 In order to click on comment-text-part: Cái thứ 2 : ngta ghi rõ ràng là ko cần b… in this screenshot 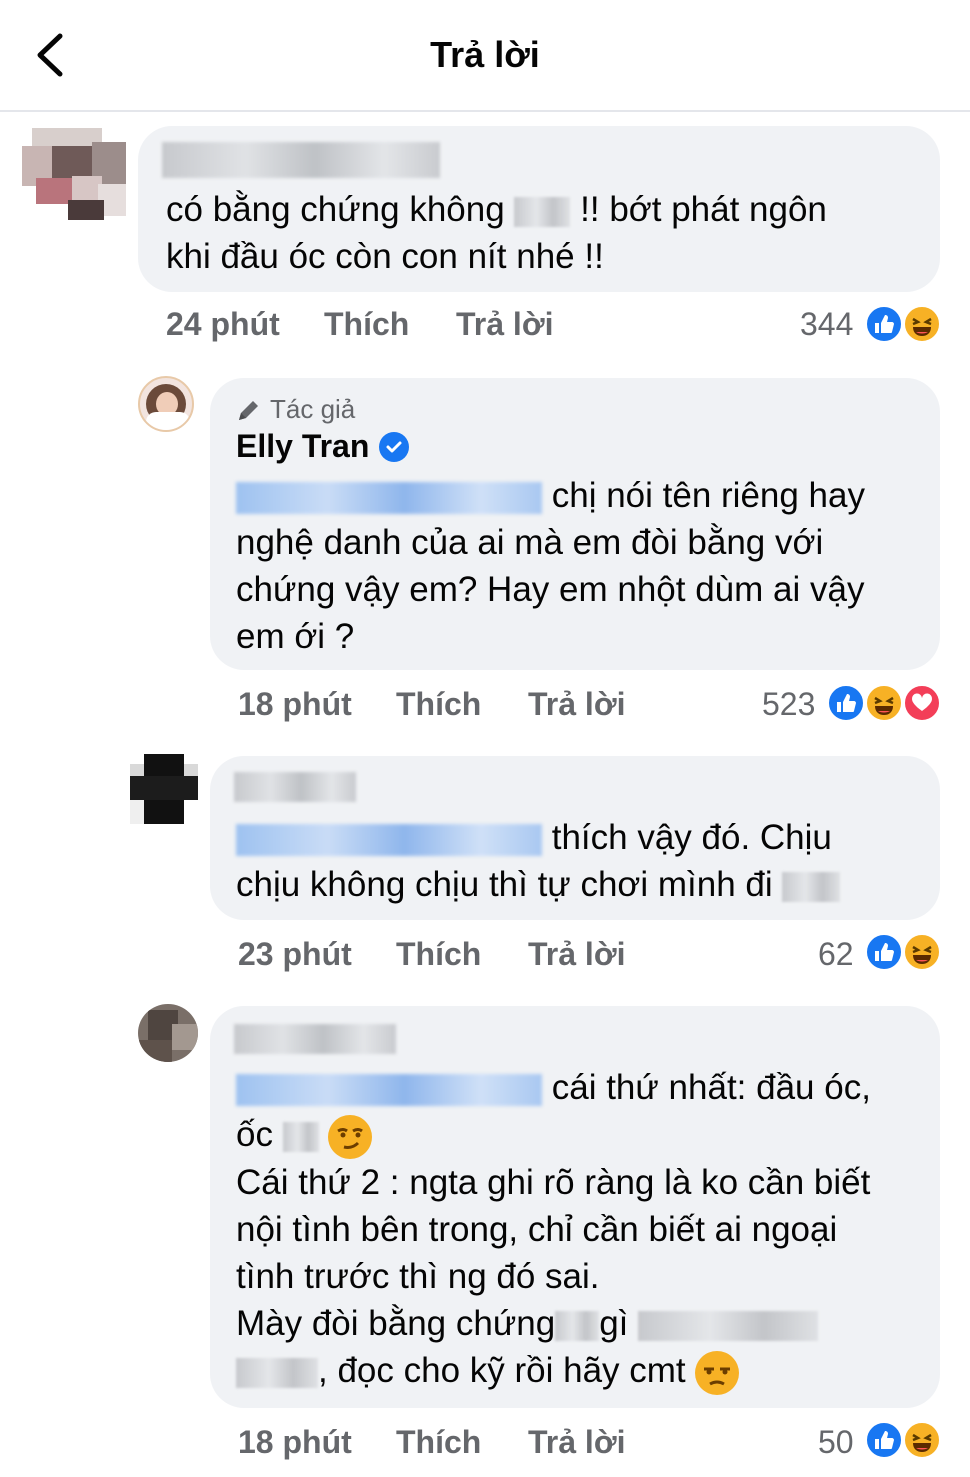, I will do `click(553, 1182)`.